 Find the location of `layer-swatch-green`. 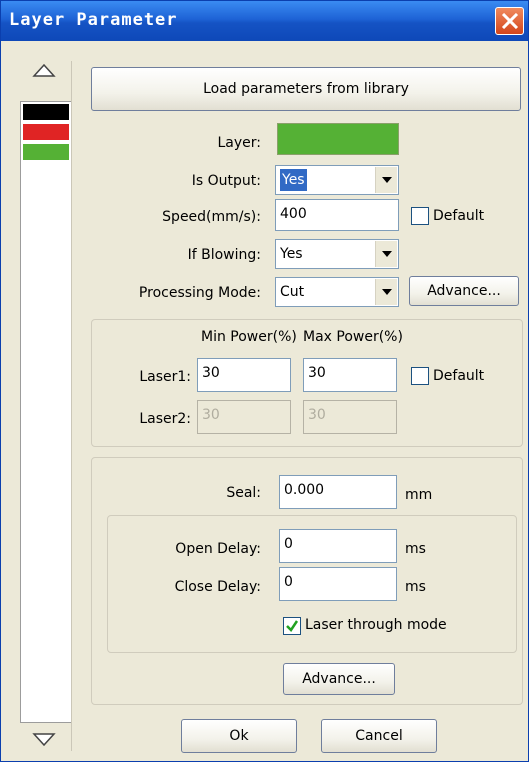

layer-swatch-green is located at coordinates (46, 152).